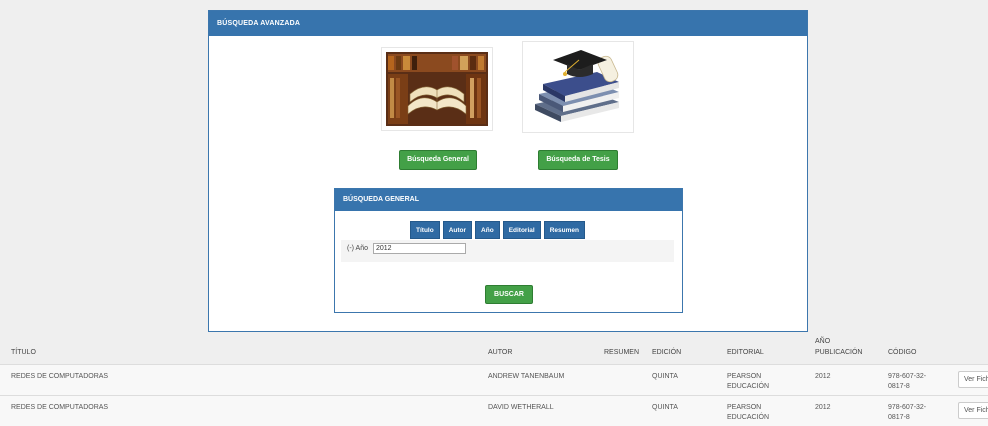  Describe the element at coordinates (667, 352) in the screenshot. I see `header-edicion: EDICIÓN` at that location.